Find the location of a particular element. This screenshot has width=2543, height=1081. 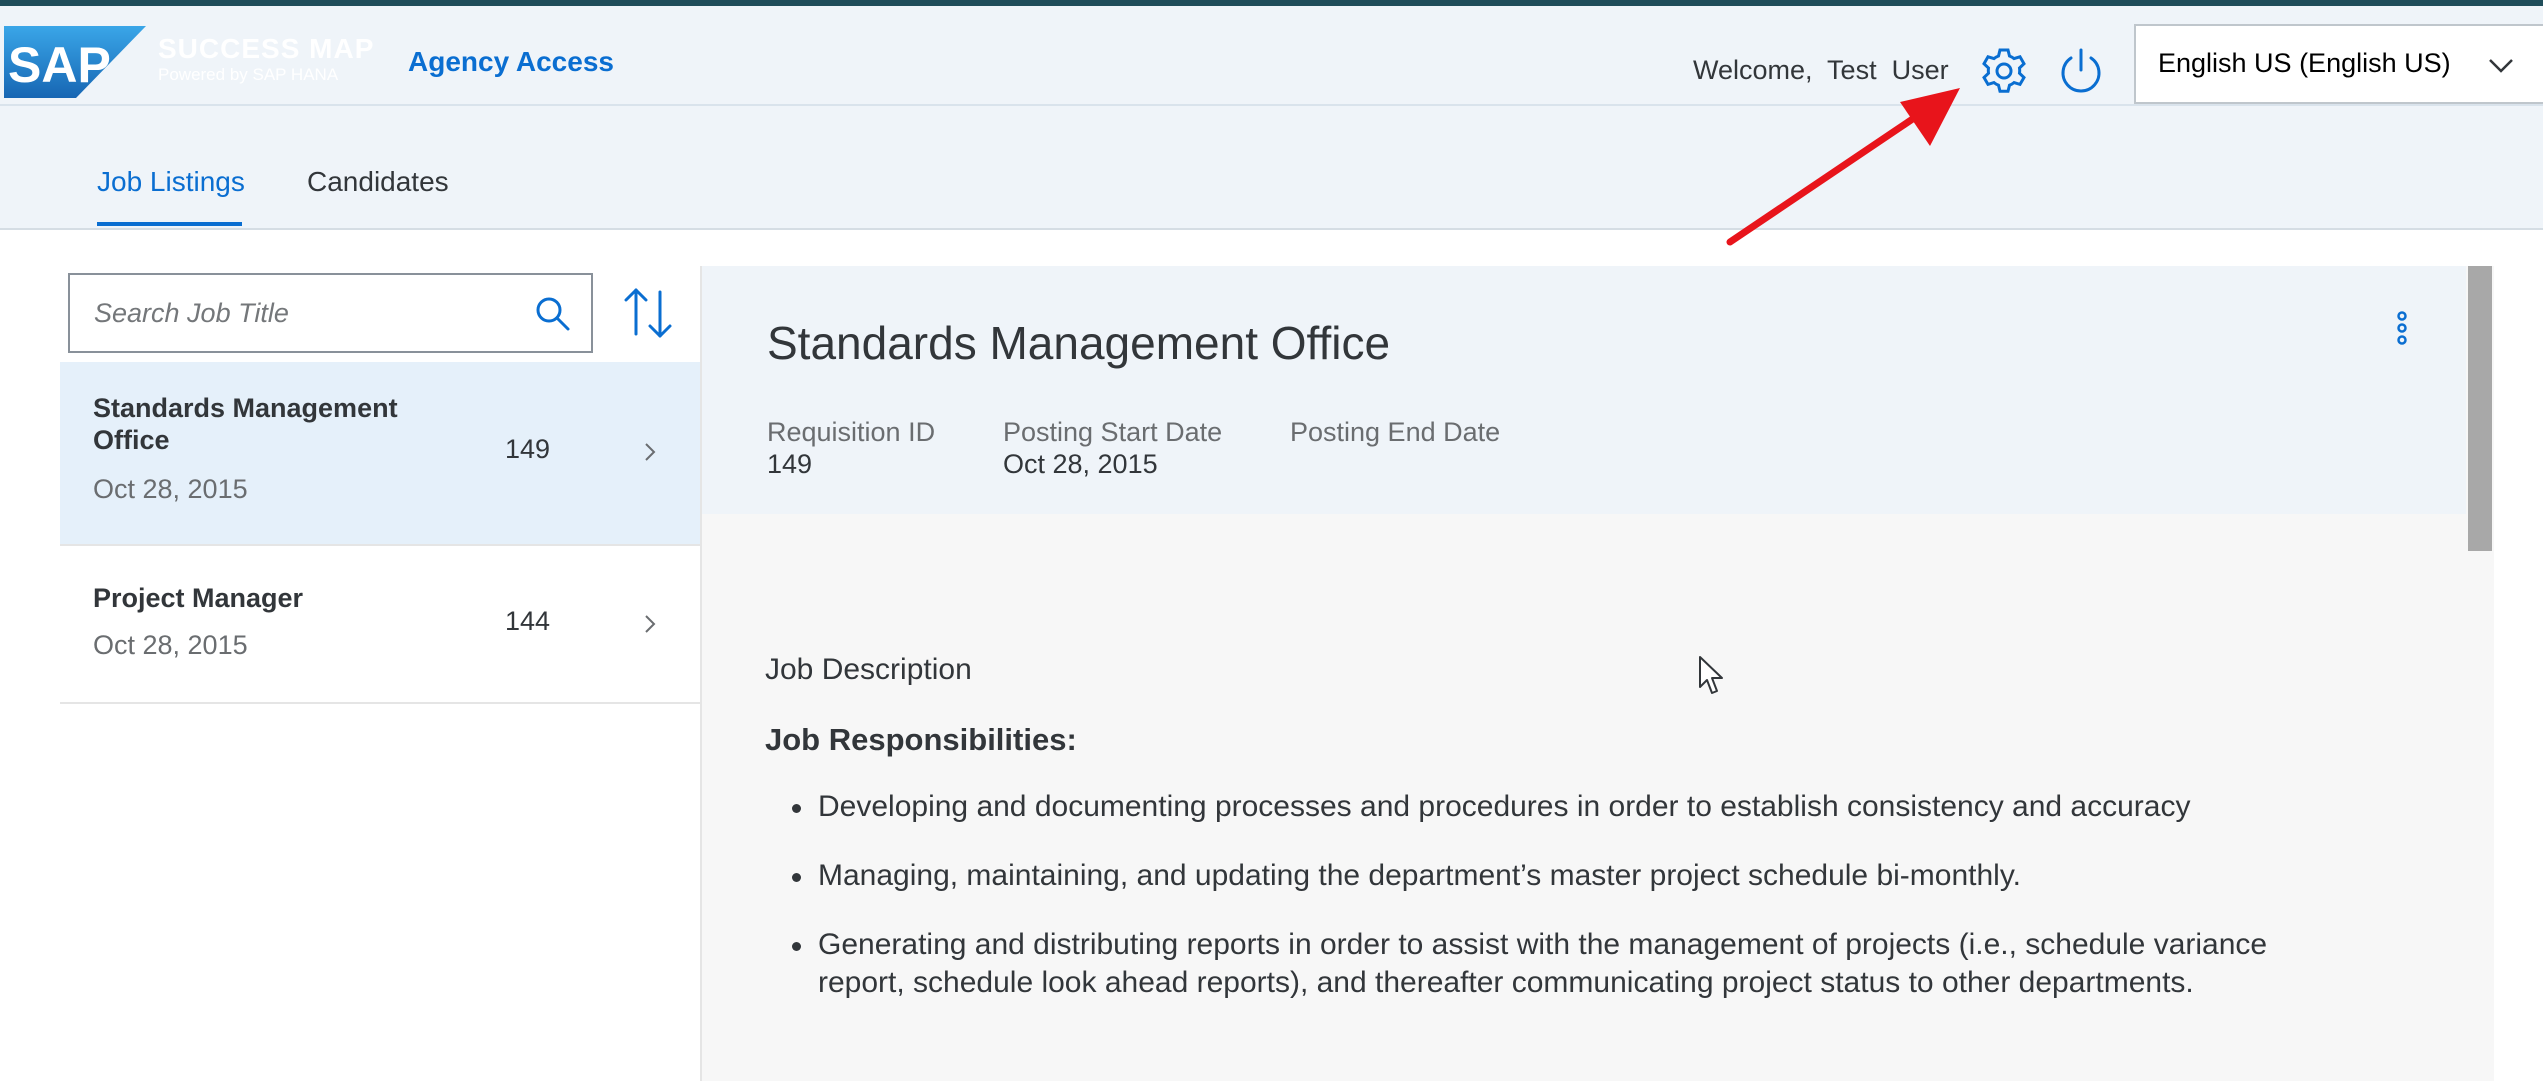

product-name: SUCCESS MAP Powered by SAP HANA is located at coordinates (266, 60).